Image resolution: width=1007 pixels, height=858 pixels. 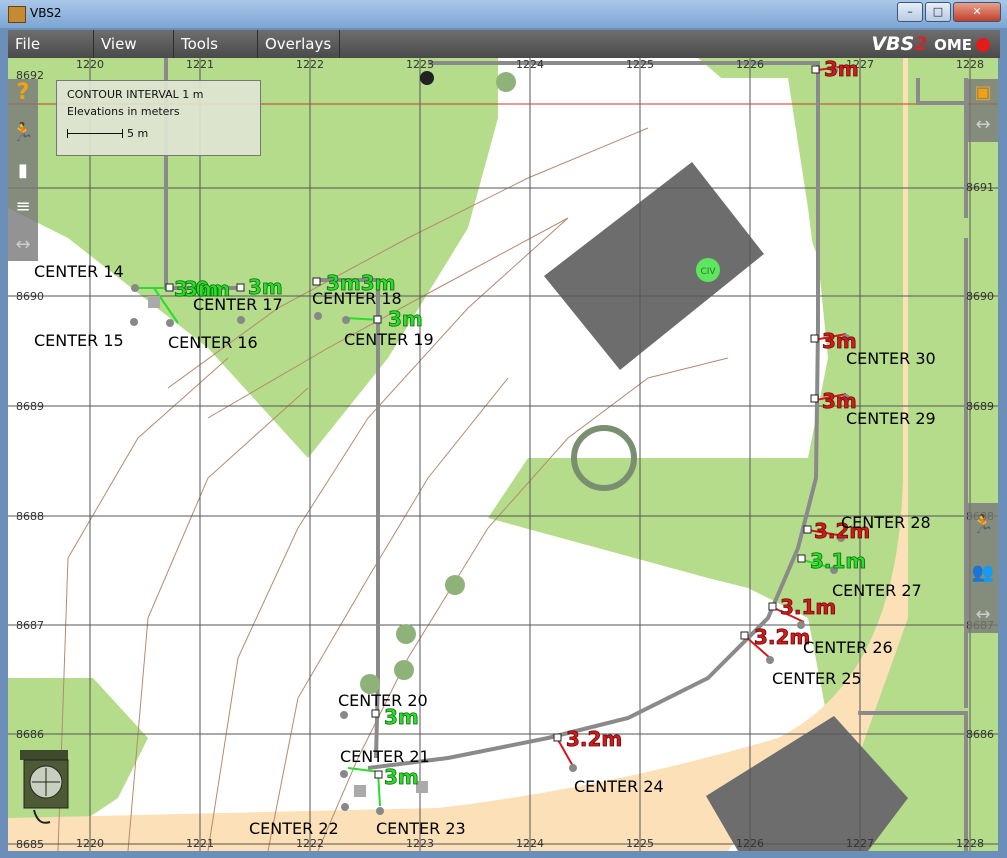 What do you see at coordinates (750, 64) in the screenshot?
I see `grid-label-x-top: 1226` at bounding box center [750, 64].